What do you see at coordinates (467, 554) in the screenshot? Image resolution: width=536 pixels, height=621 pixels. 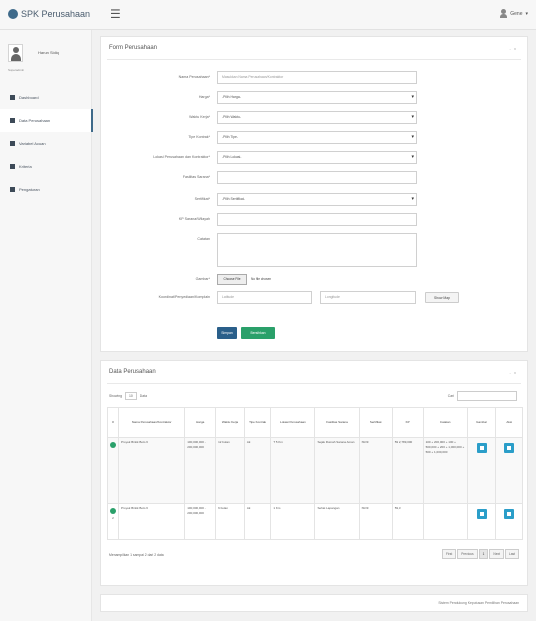 I see `page-previous-button: Previous` at bounding box center [467, 554].